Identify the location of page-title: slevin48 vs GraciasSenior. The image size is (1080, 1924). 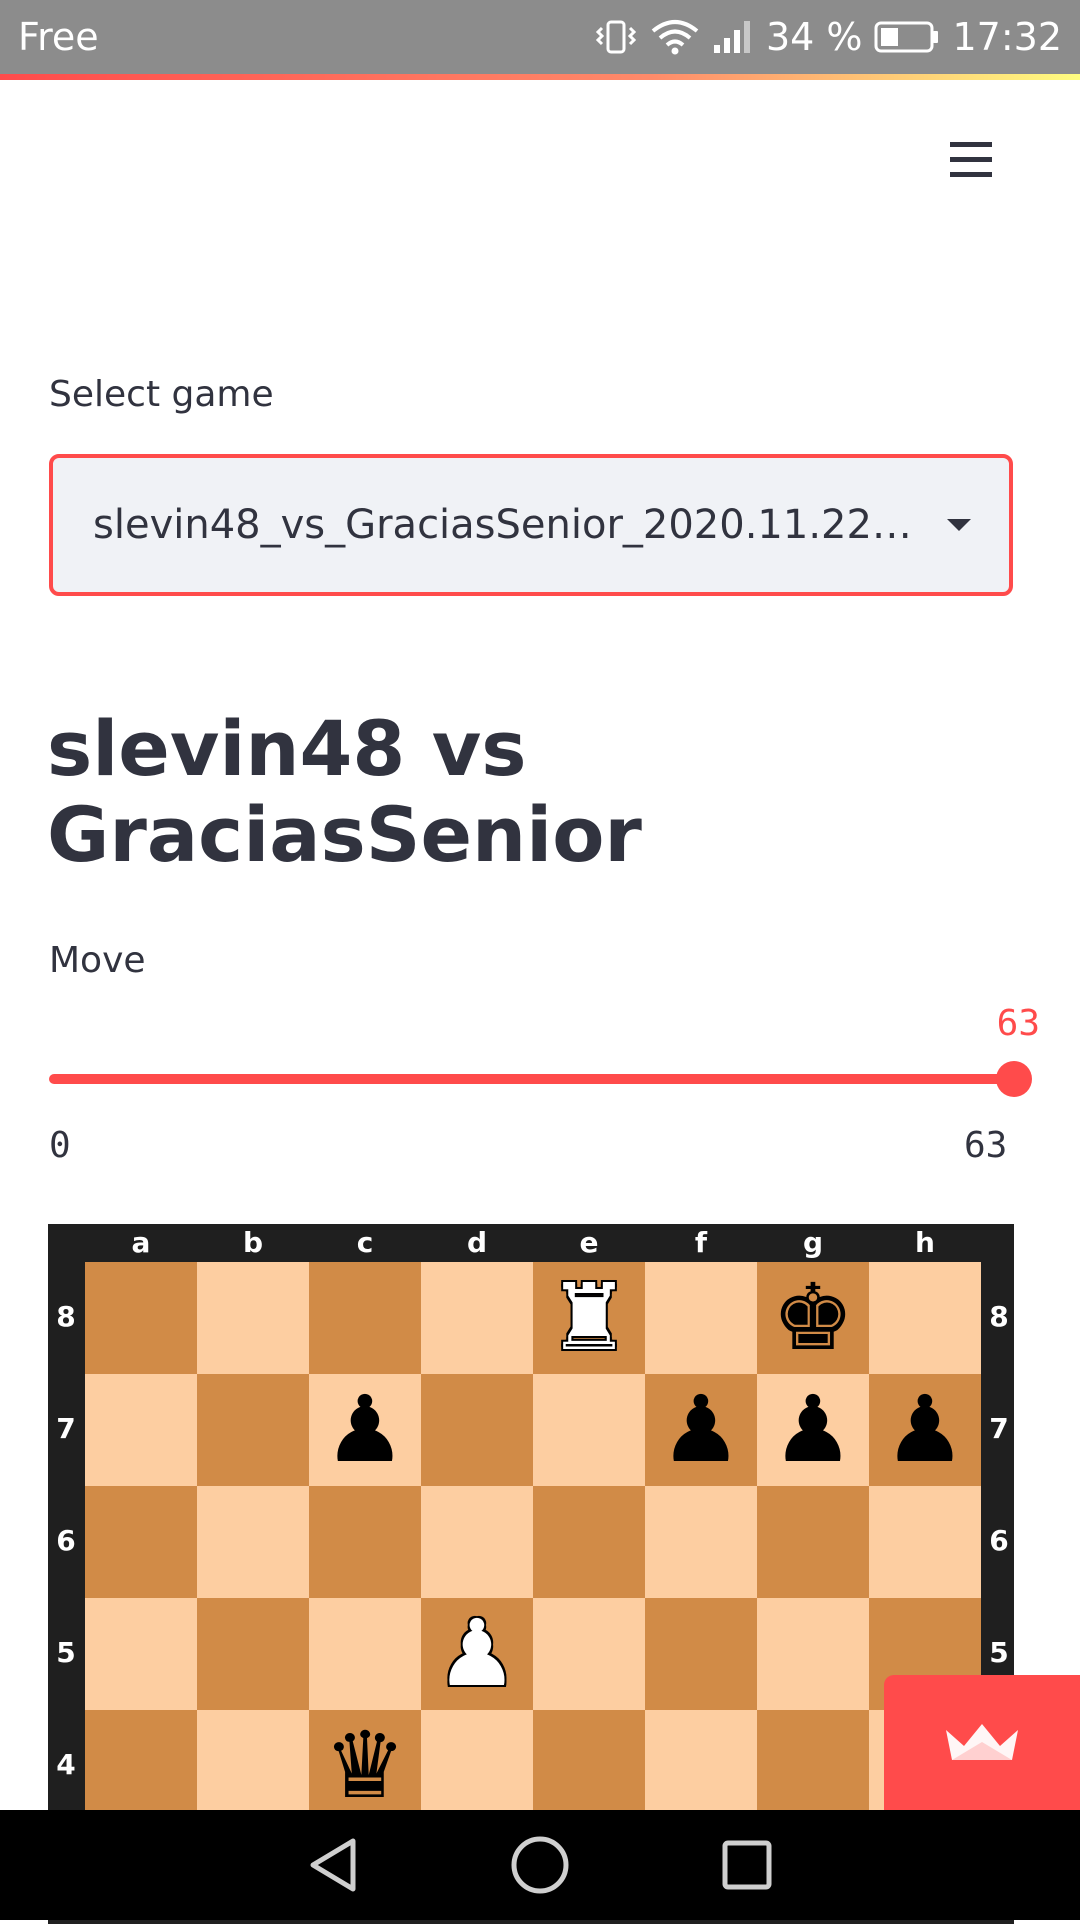
(344, 791).